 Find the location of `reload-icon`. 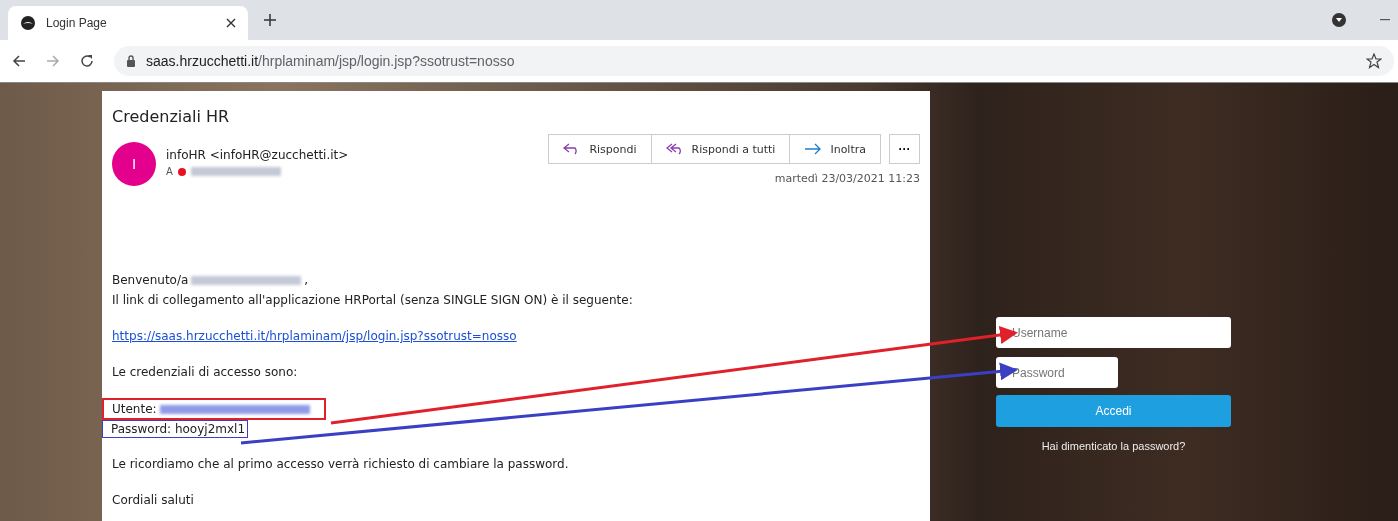

reload-icon is located at coordinates (87, 61).